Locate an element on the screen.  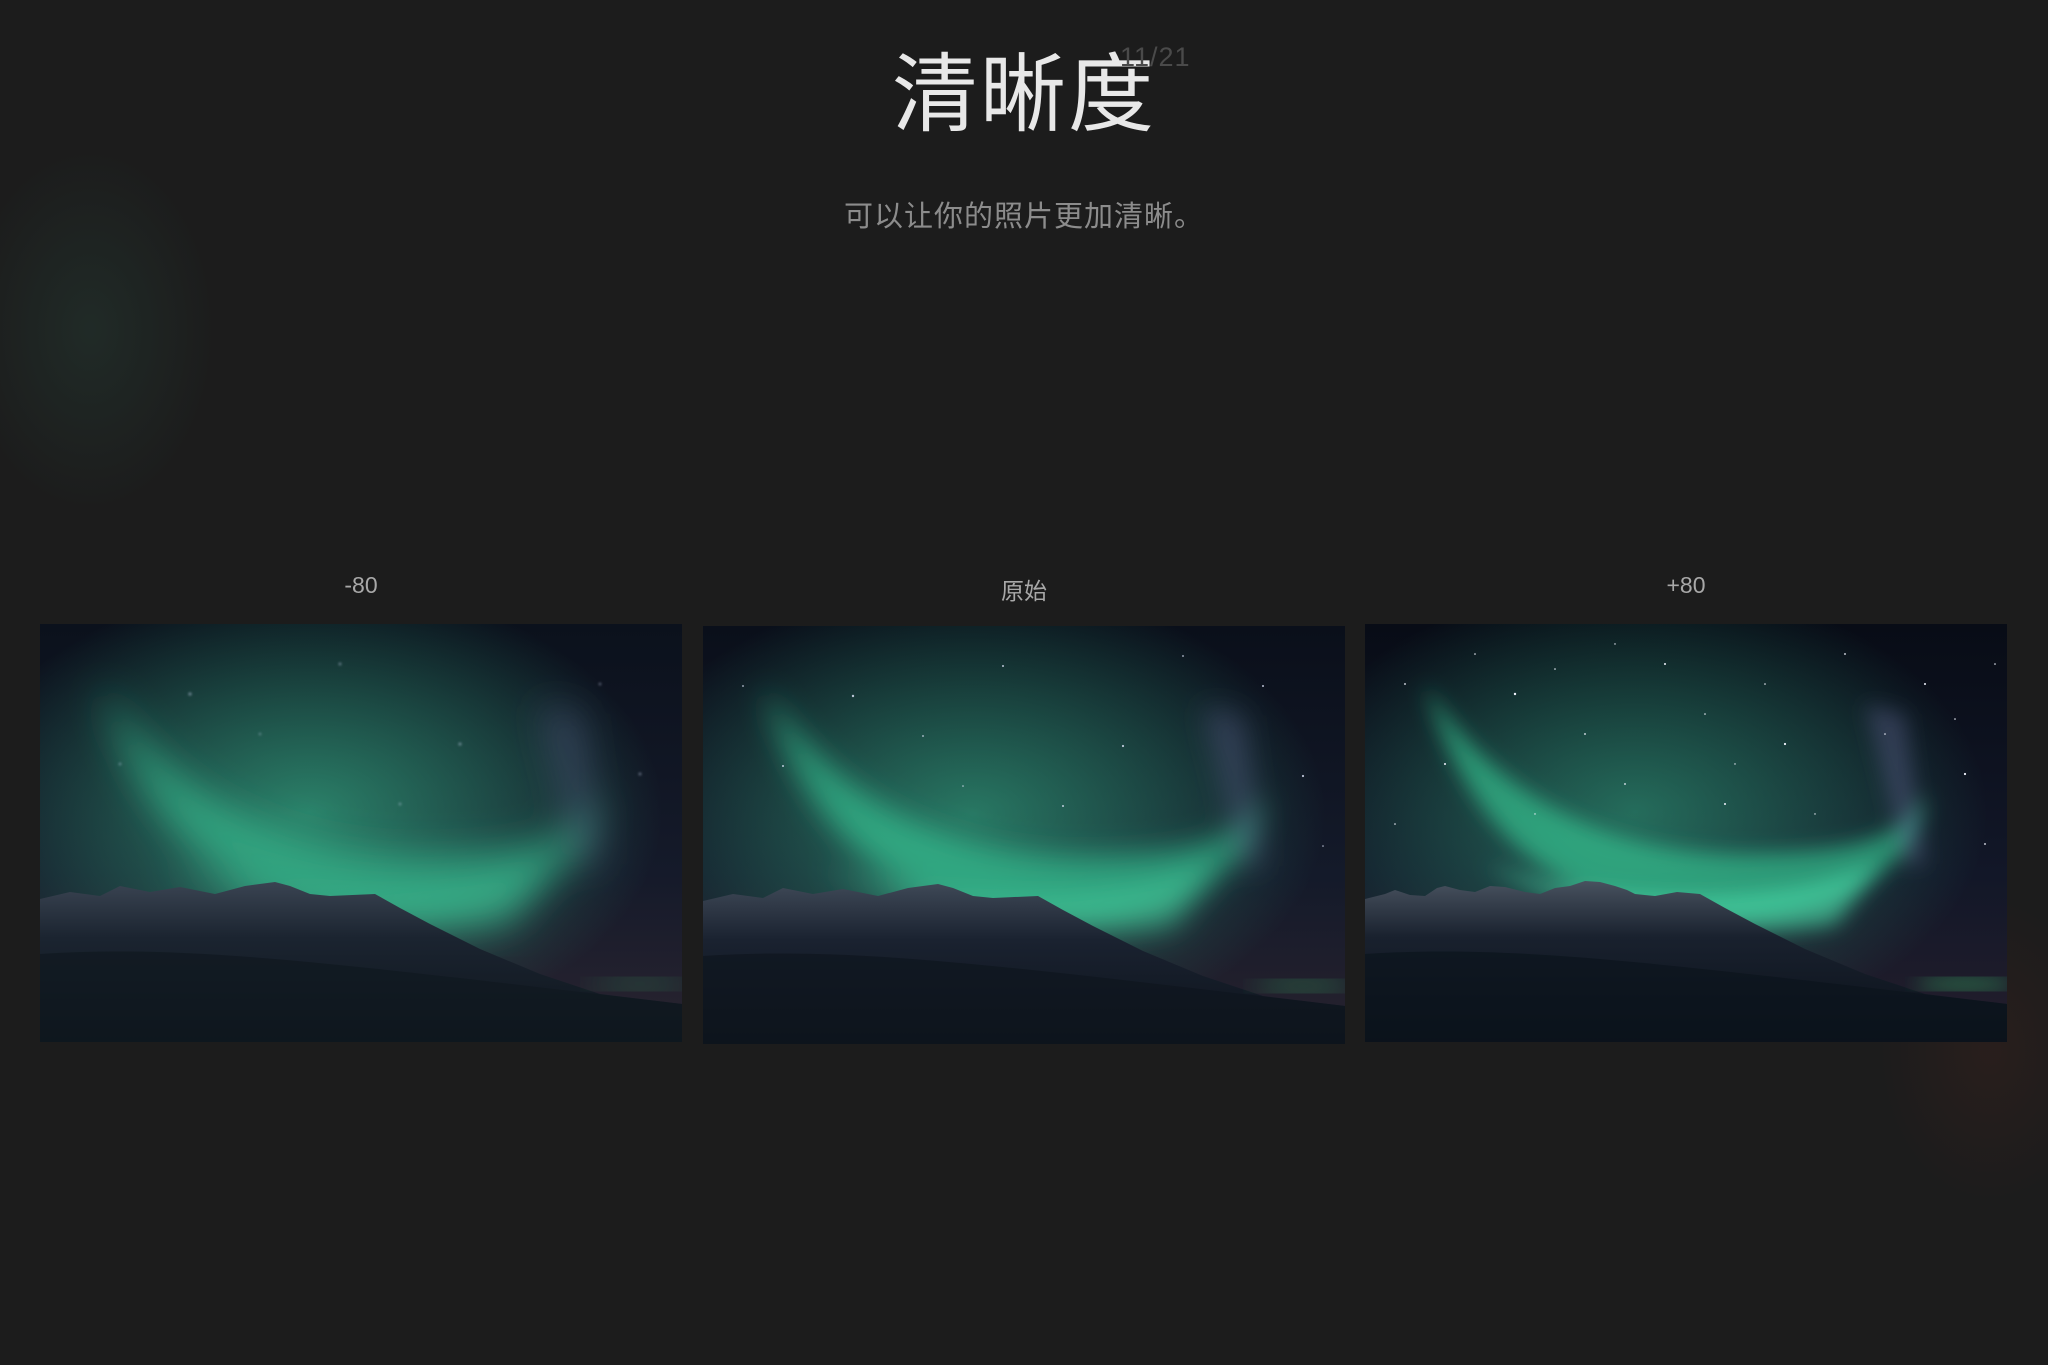
panel-label-minus: -80 is located at coordinates (361, 585).